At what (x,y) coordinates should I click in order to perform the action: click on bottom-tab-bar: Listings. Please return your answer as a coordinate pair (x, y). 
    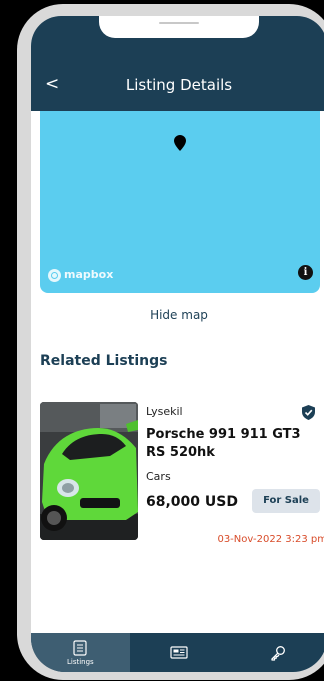
    Looking at the image, I should click on (177, 652).